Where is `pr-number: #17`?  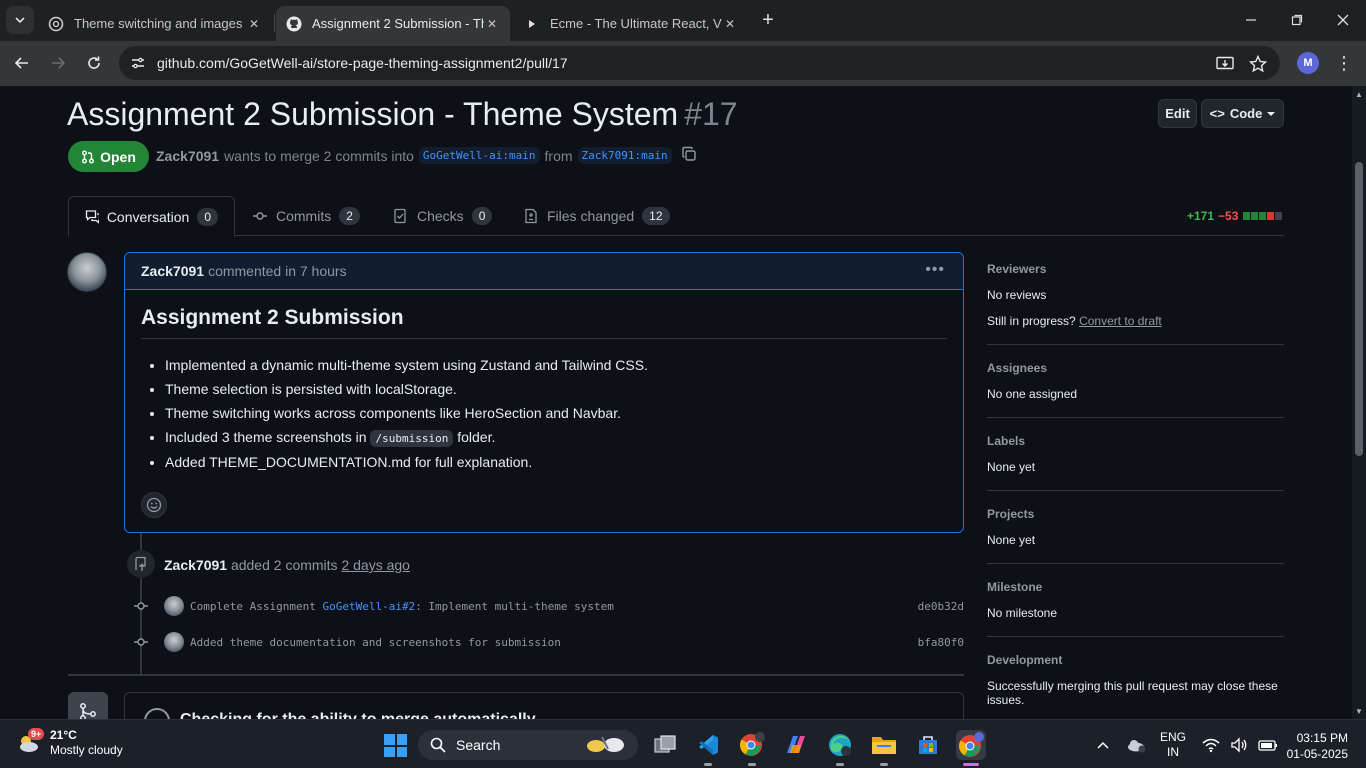 pr-number: #17 is located at coordinates (711, 114).